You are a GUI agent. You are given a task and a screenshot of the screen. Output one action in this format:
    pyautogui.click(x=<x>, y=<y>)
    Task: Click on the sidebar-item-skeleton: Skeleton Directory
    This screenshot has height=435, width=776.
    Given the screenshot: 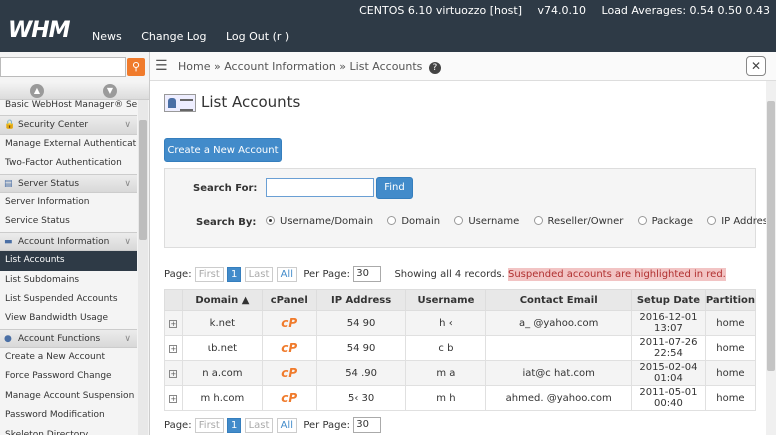 What is the action you would take?
    pyautogui.click(x=68, y=430)
    